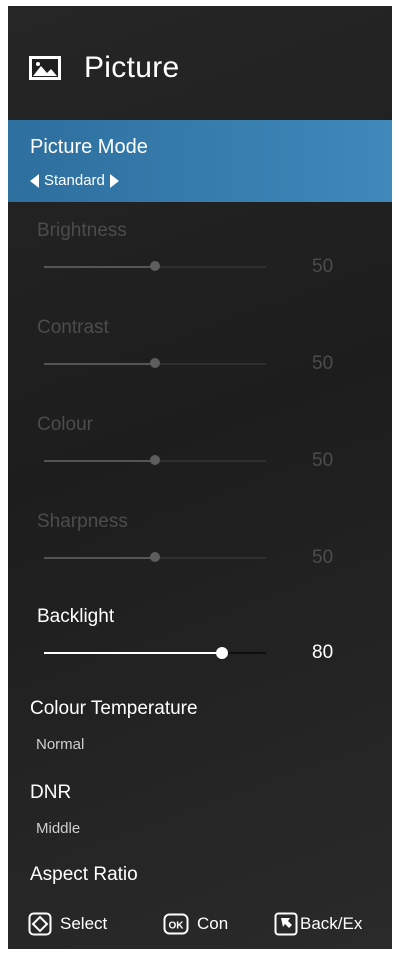 This screenshot has height=955, width=399. Describe the element at coordinates (58, 828) in the screenshot. I see `dnr-value: Middle` at that location.